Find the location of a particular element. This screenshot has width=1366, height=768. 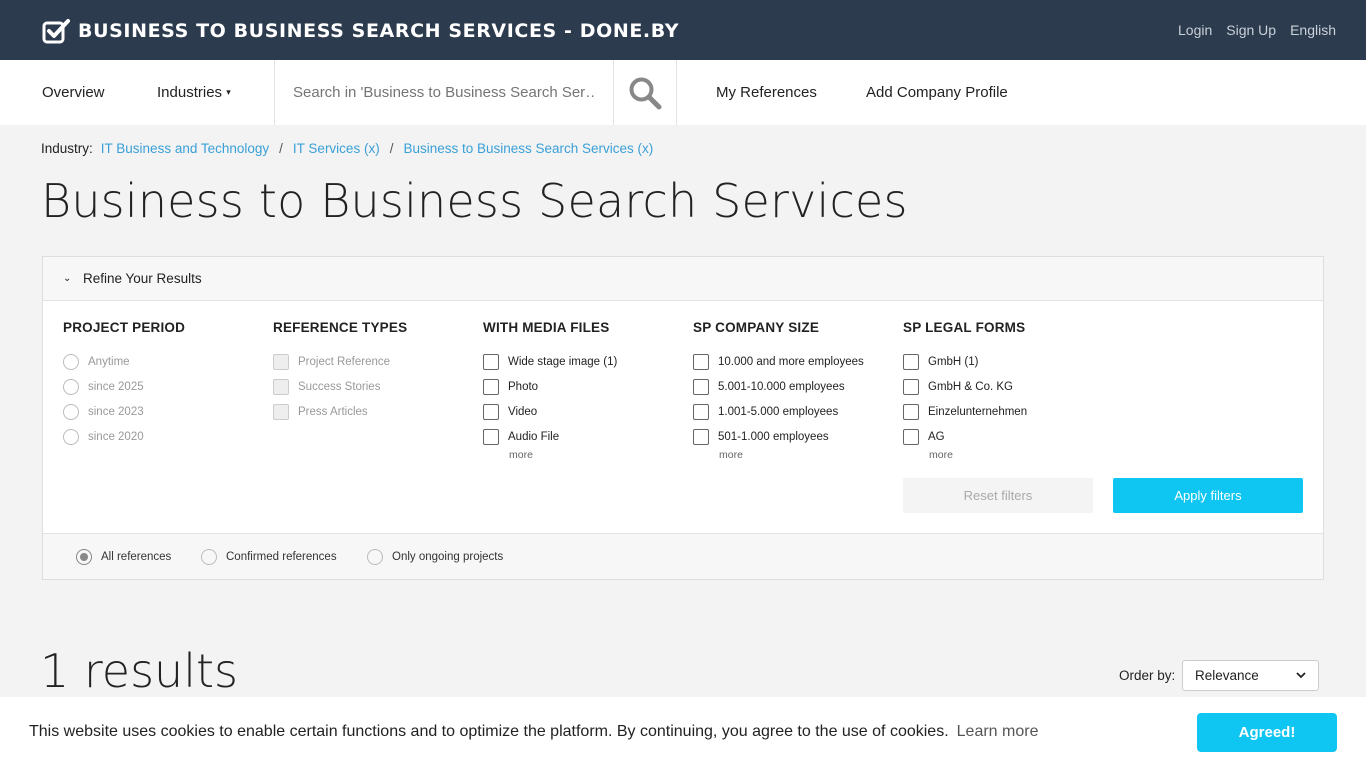

search-input is located at coordinates (444, 92).